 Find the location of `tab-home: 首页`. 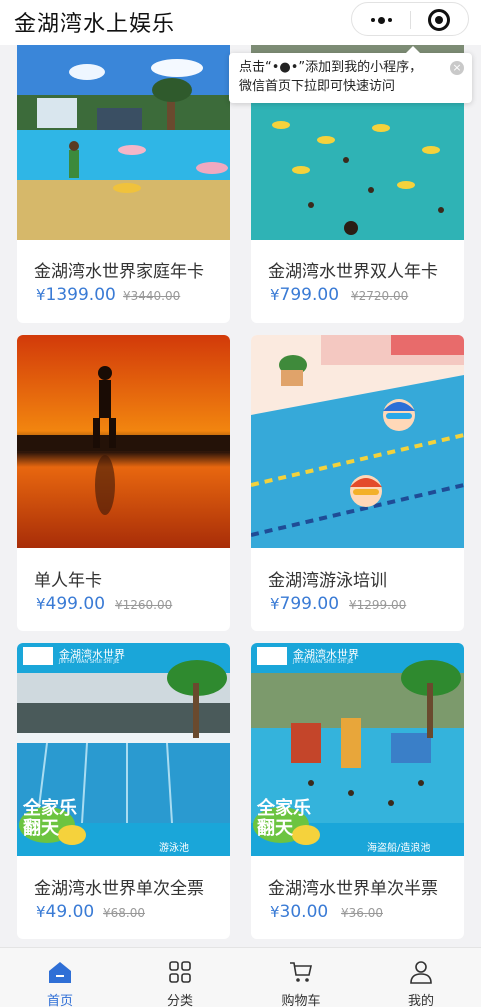

tab-home: 首页 is located at coordinates (60, 977).